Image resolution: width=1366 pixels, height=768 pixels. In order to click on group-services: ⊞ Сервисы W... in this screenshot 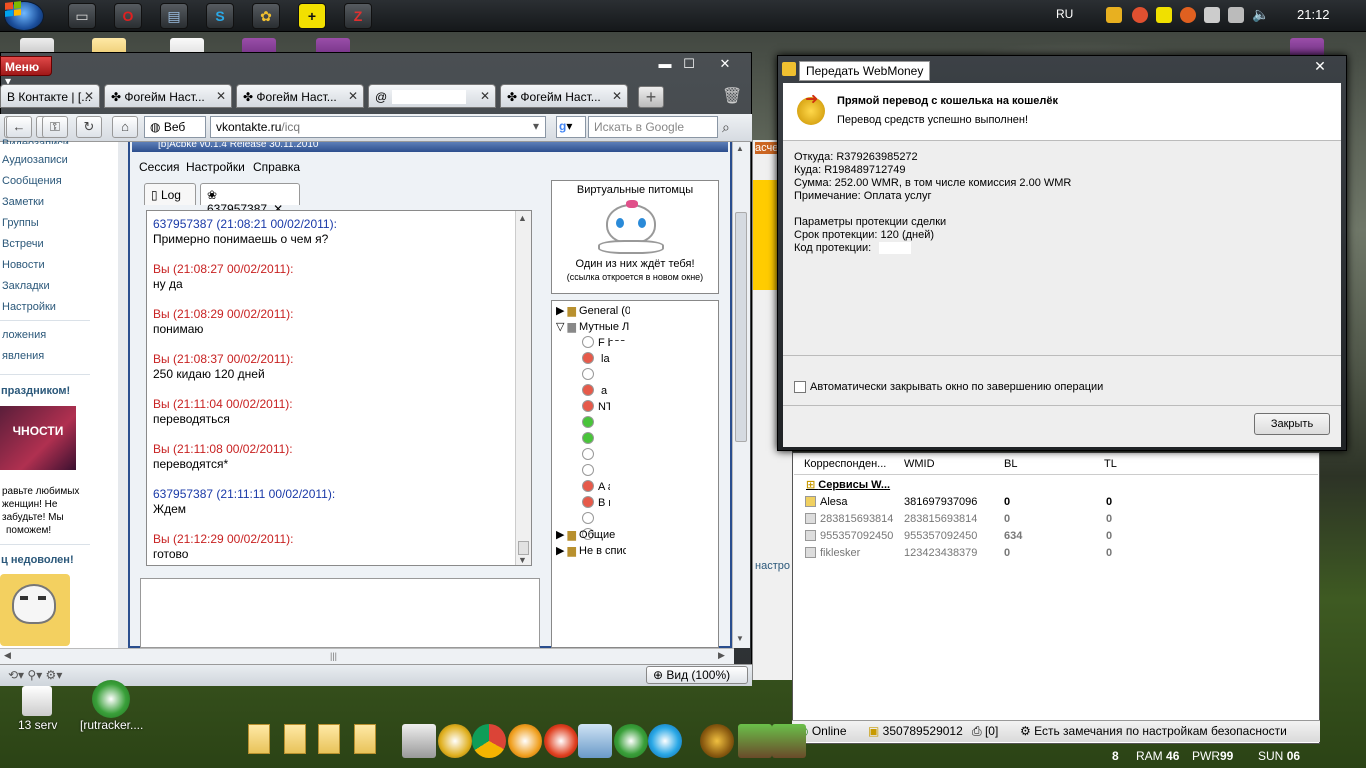, I will do `click(848, 484)`.